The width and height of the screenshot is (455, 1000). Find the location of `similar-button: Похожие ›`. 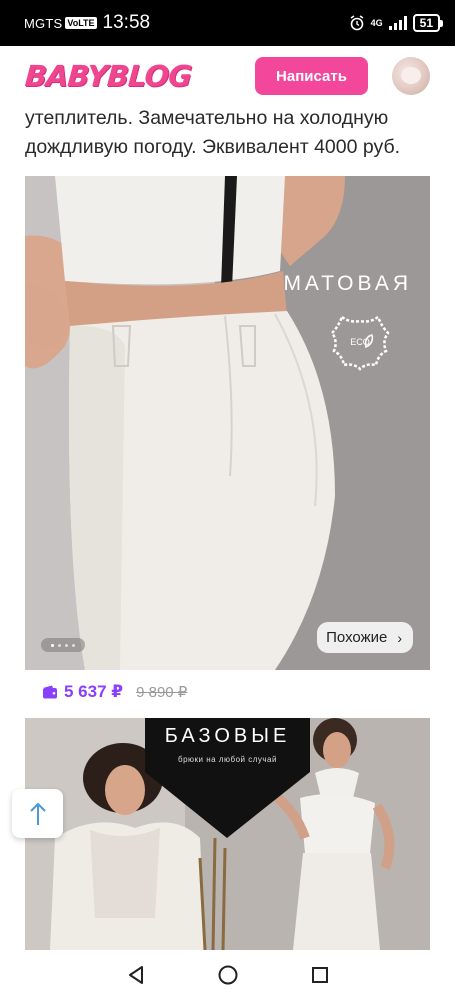

similar-button: Похожие › is located at coordinates (365, 637).